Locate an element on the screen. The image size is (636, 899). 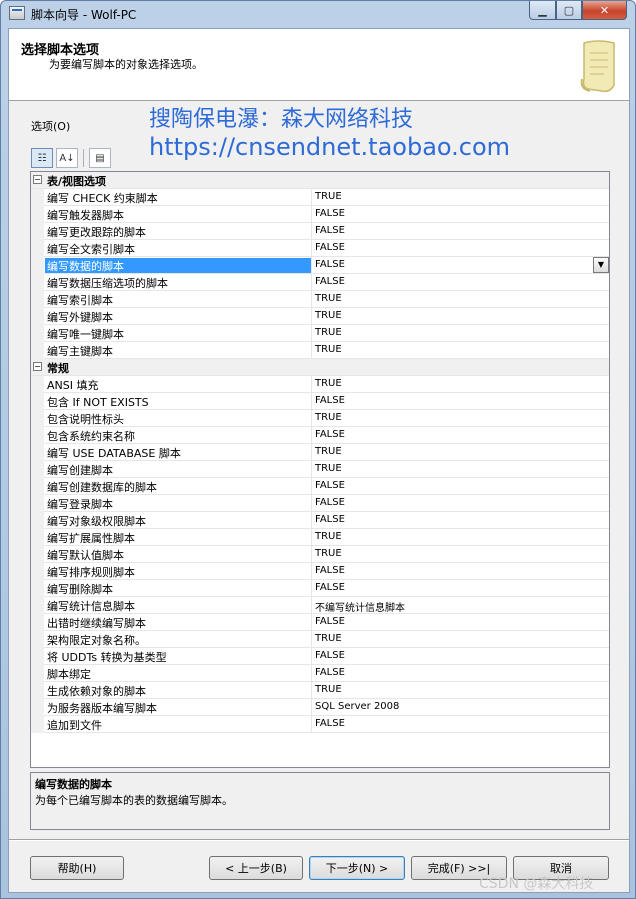
property-row: 追加到文件 FALSE is located at coordinates (320, 724).